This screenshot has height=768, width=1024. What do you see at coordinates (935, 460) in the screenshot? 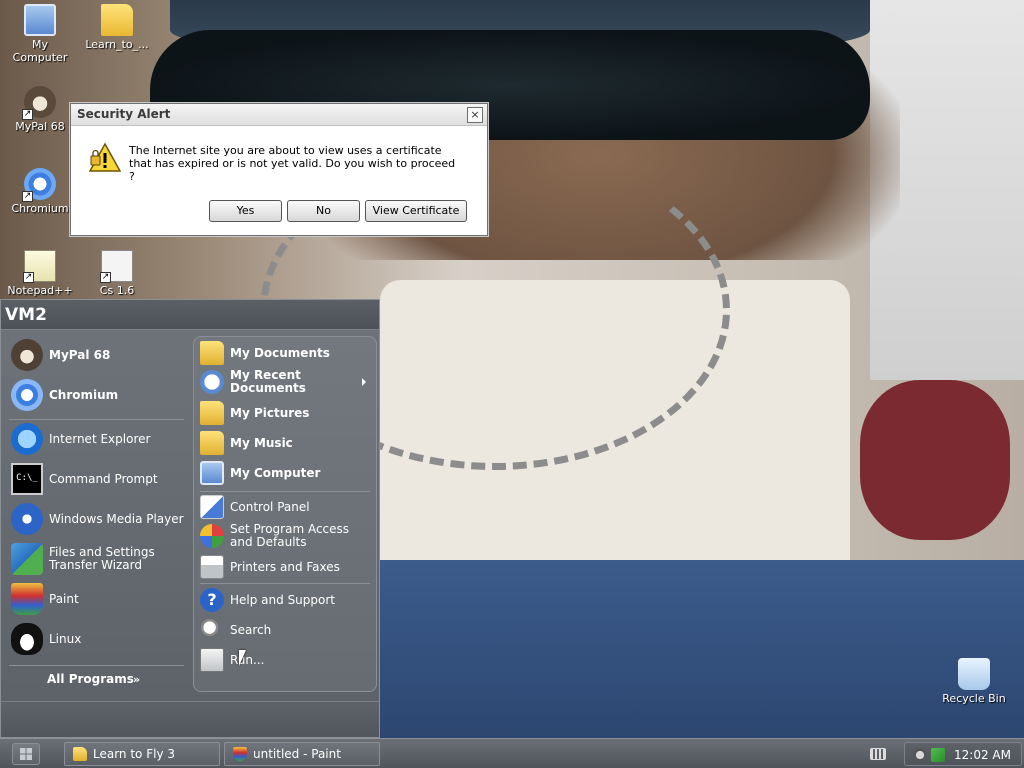
I see `wallpaper-red-detail` at bounding box center [935, 460].